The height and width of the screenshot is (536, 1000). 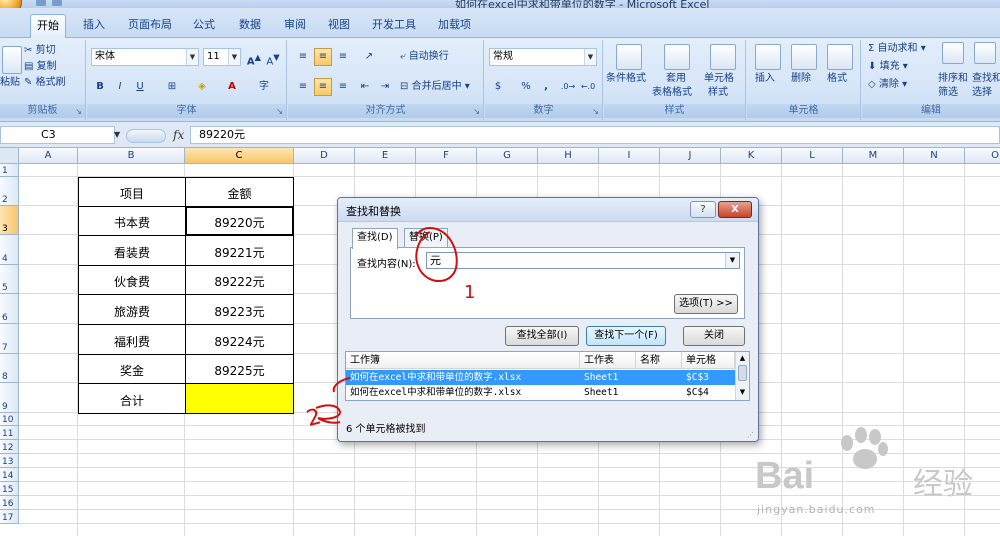 What do you see at coordinates (608, 360) in the screenshot?
I see `results-header-sheet: 工作表` at bounding box center [608, 360].